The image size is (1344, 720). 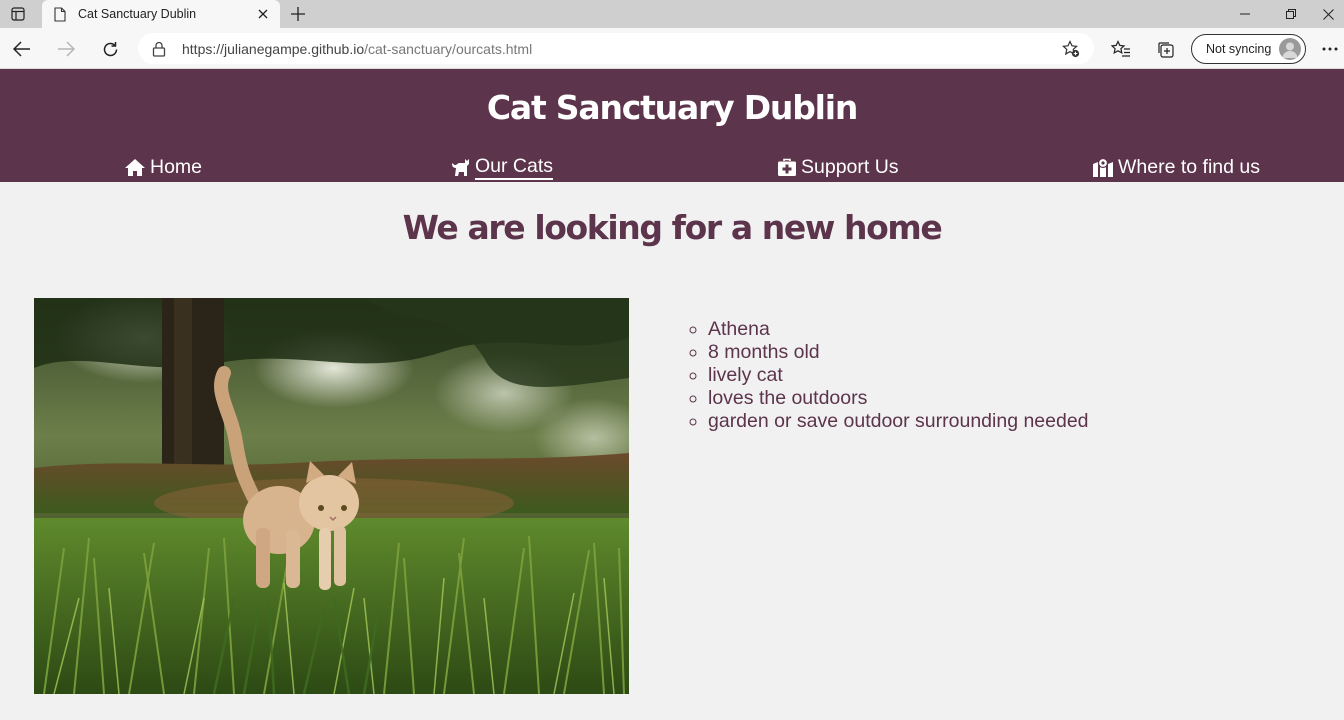 I want to click on new-tab-button, so click(x=298, y=14).